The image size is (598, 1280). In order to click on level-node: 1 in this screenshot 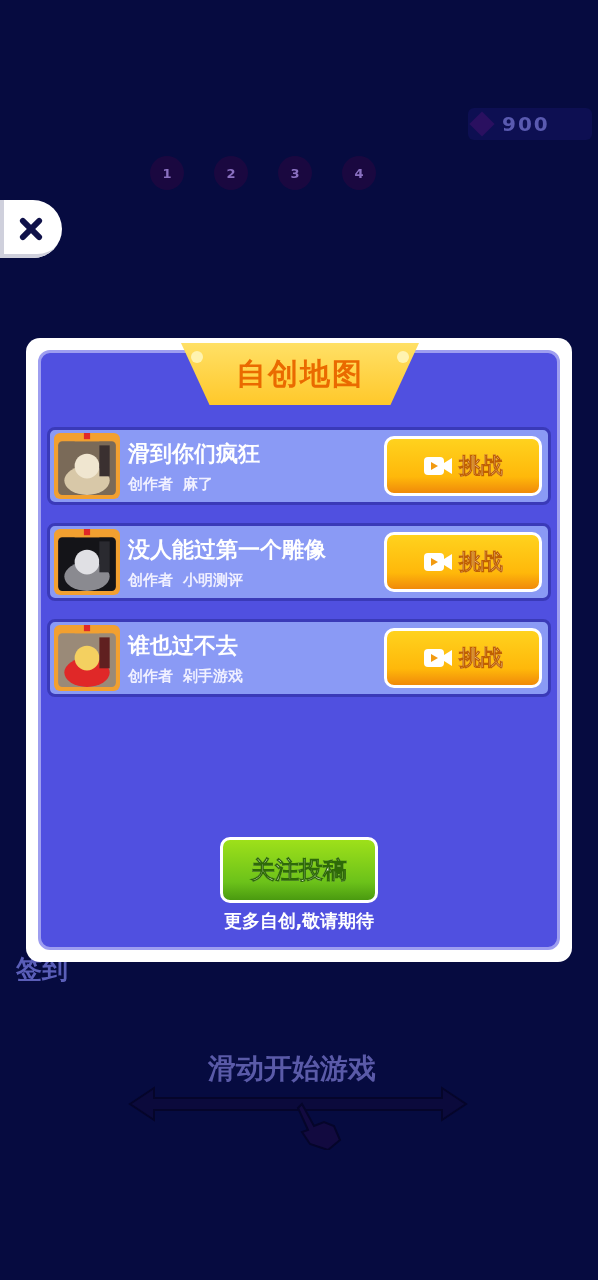, I will do `click(167, 173)`.